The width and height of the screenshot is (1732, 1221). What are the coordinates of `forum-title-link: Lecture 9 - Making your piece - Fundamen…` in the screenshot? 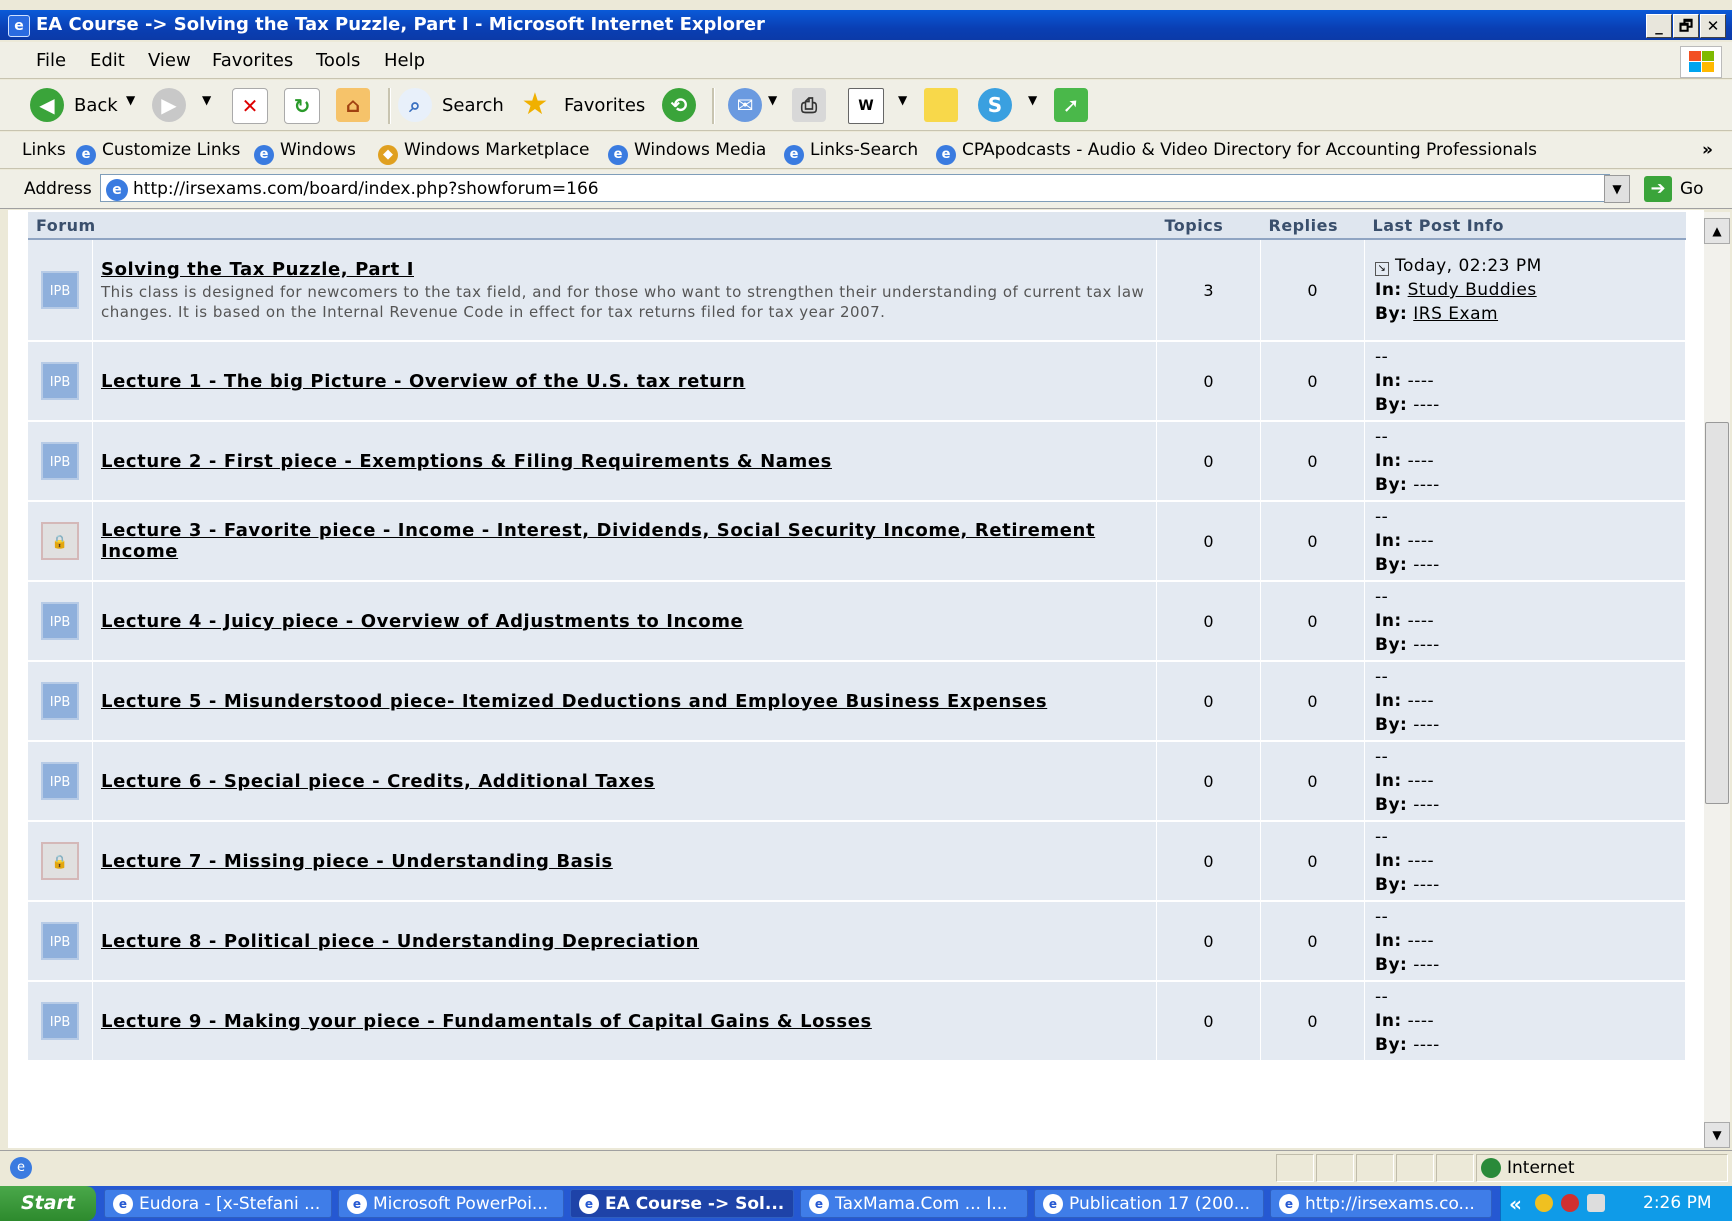 It's located at (486, 1021).